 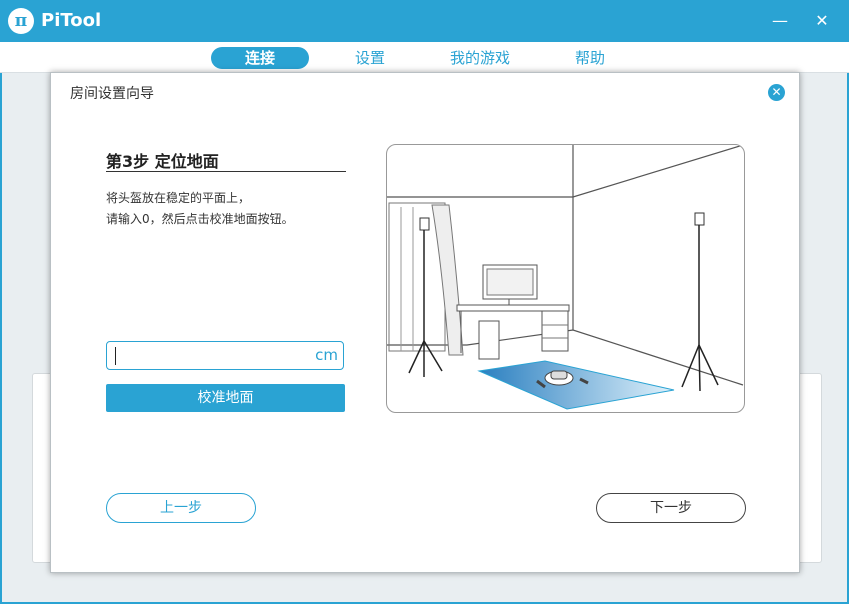 I want to click on close-icon: ✕, so click(x=822, y=21).